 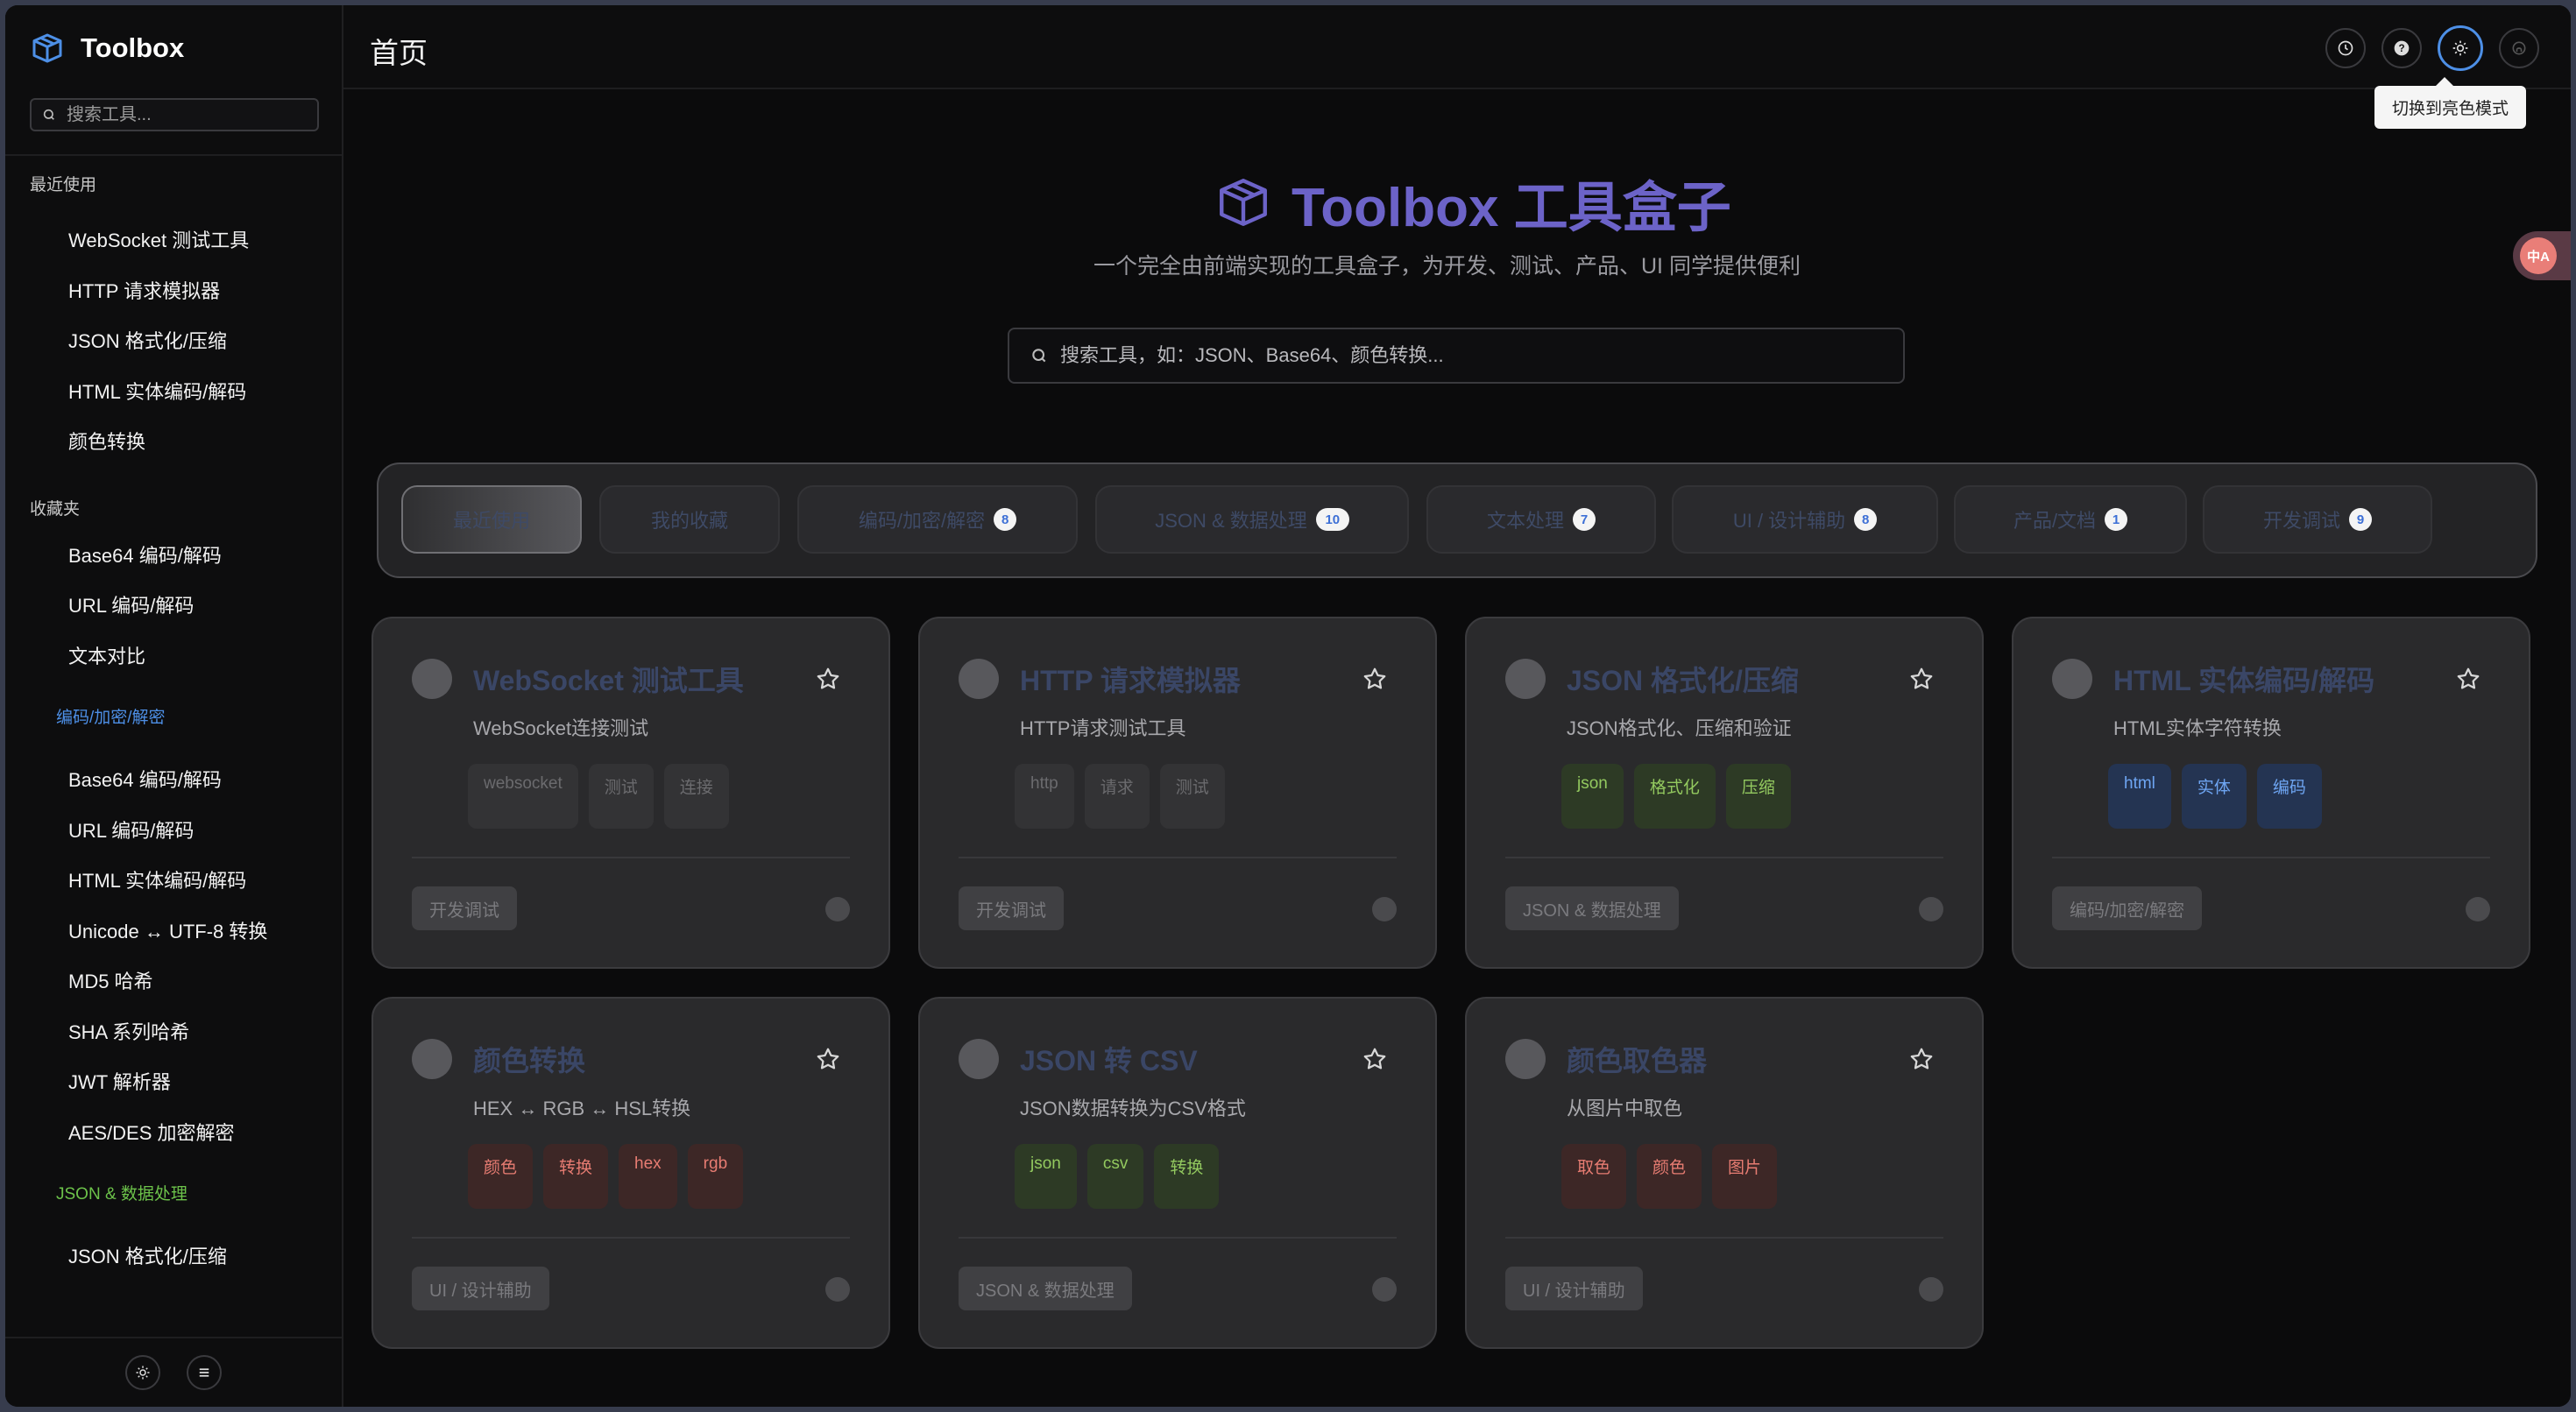 What do you see at coordinates (491, 520) in the screenshot?
I see `tab-recent: 最近使用` at bounding box center [491, 520].